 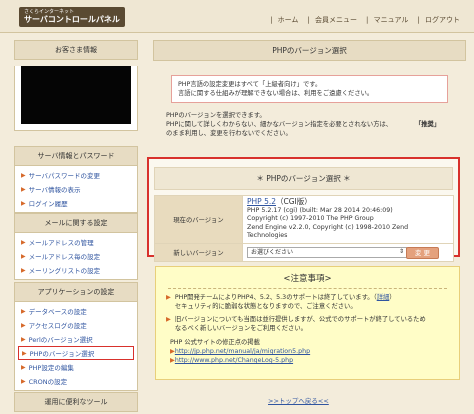 What do you see at coordinates (76, 203) in the screenshot?
I see `sidebar-item-login-history: ▶ ログイン履歴` at bounding box center [76, 203].